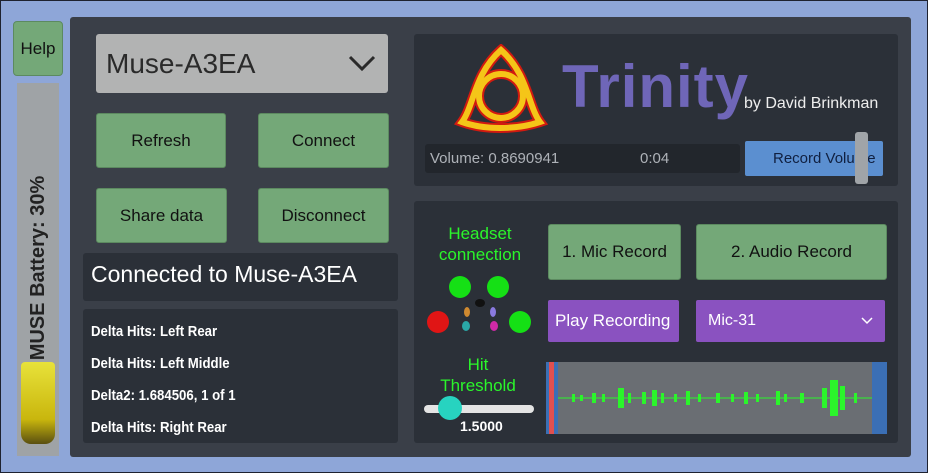 This screenshot has width=928, height=473. I want to click on battery-label: MUSE Battery: 30%, so click(38, 268).